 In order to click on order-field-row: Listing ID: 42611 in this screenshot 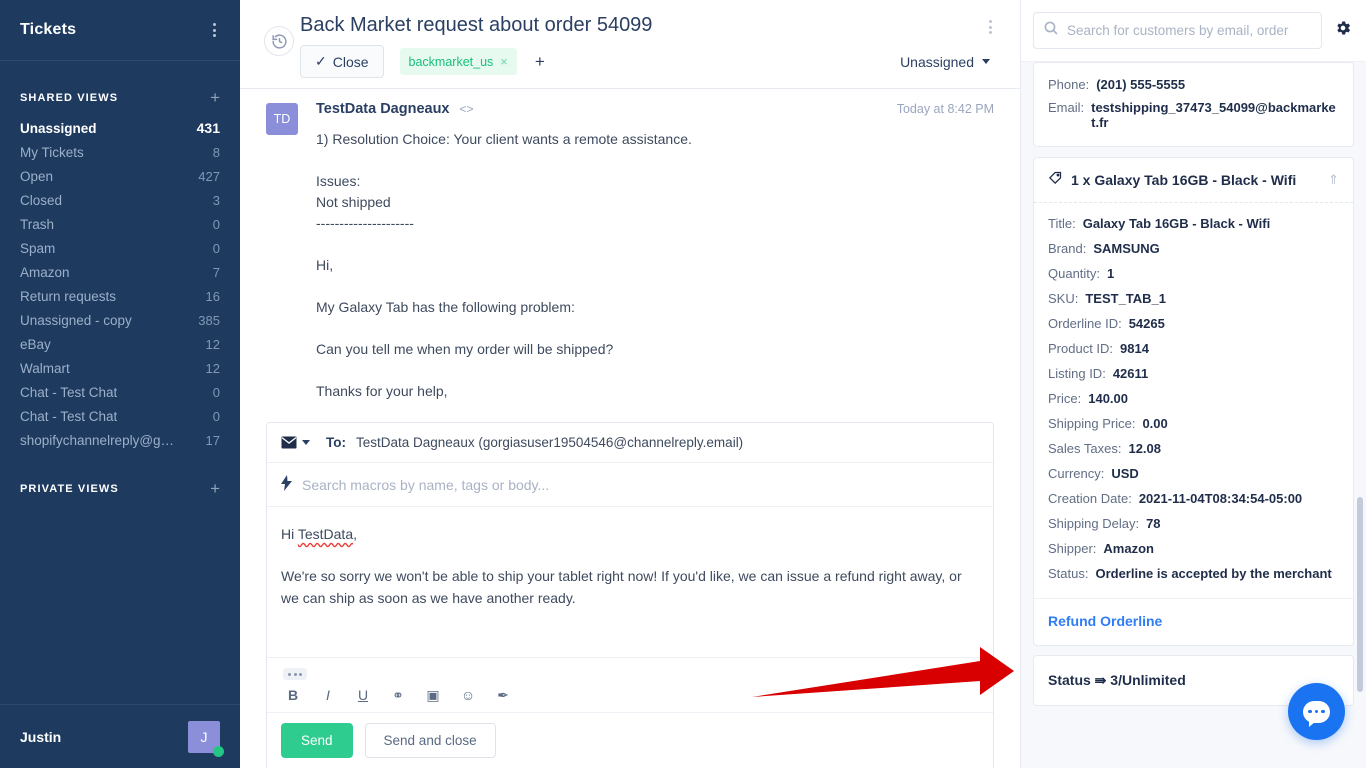, I will do `click(1193, 373)`.